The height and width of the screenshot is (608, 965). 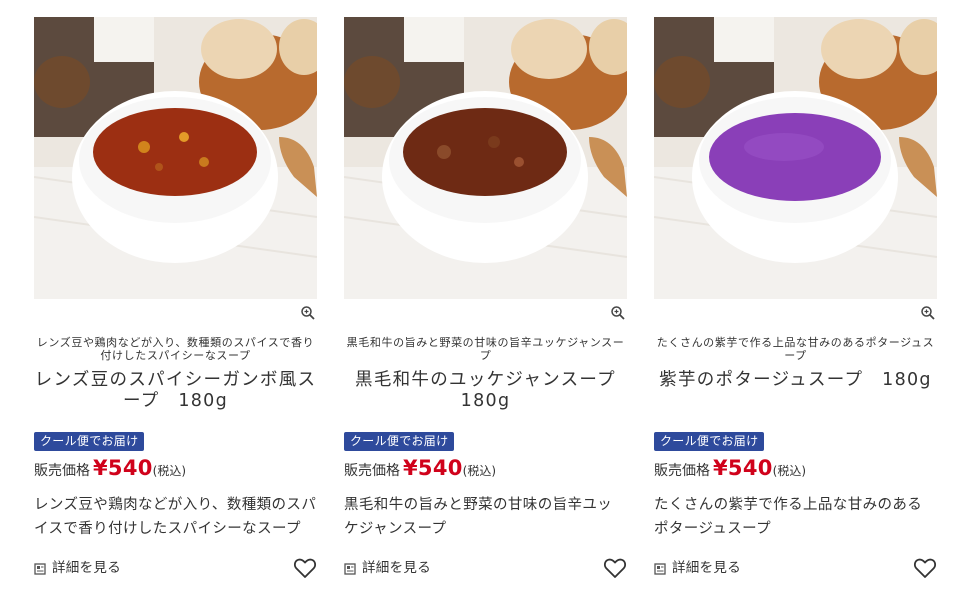 I want to click on product-description: 黒毛和牛の旨みと野菜の甘味の旨辛ユッケジャンスープ, so click(x=478, y=517).